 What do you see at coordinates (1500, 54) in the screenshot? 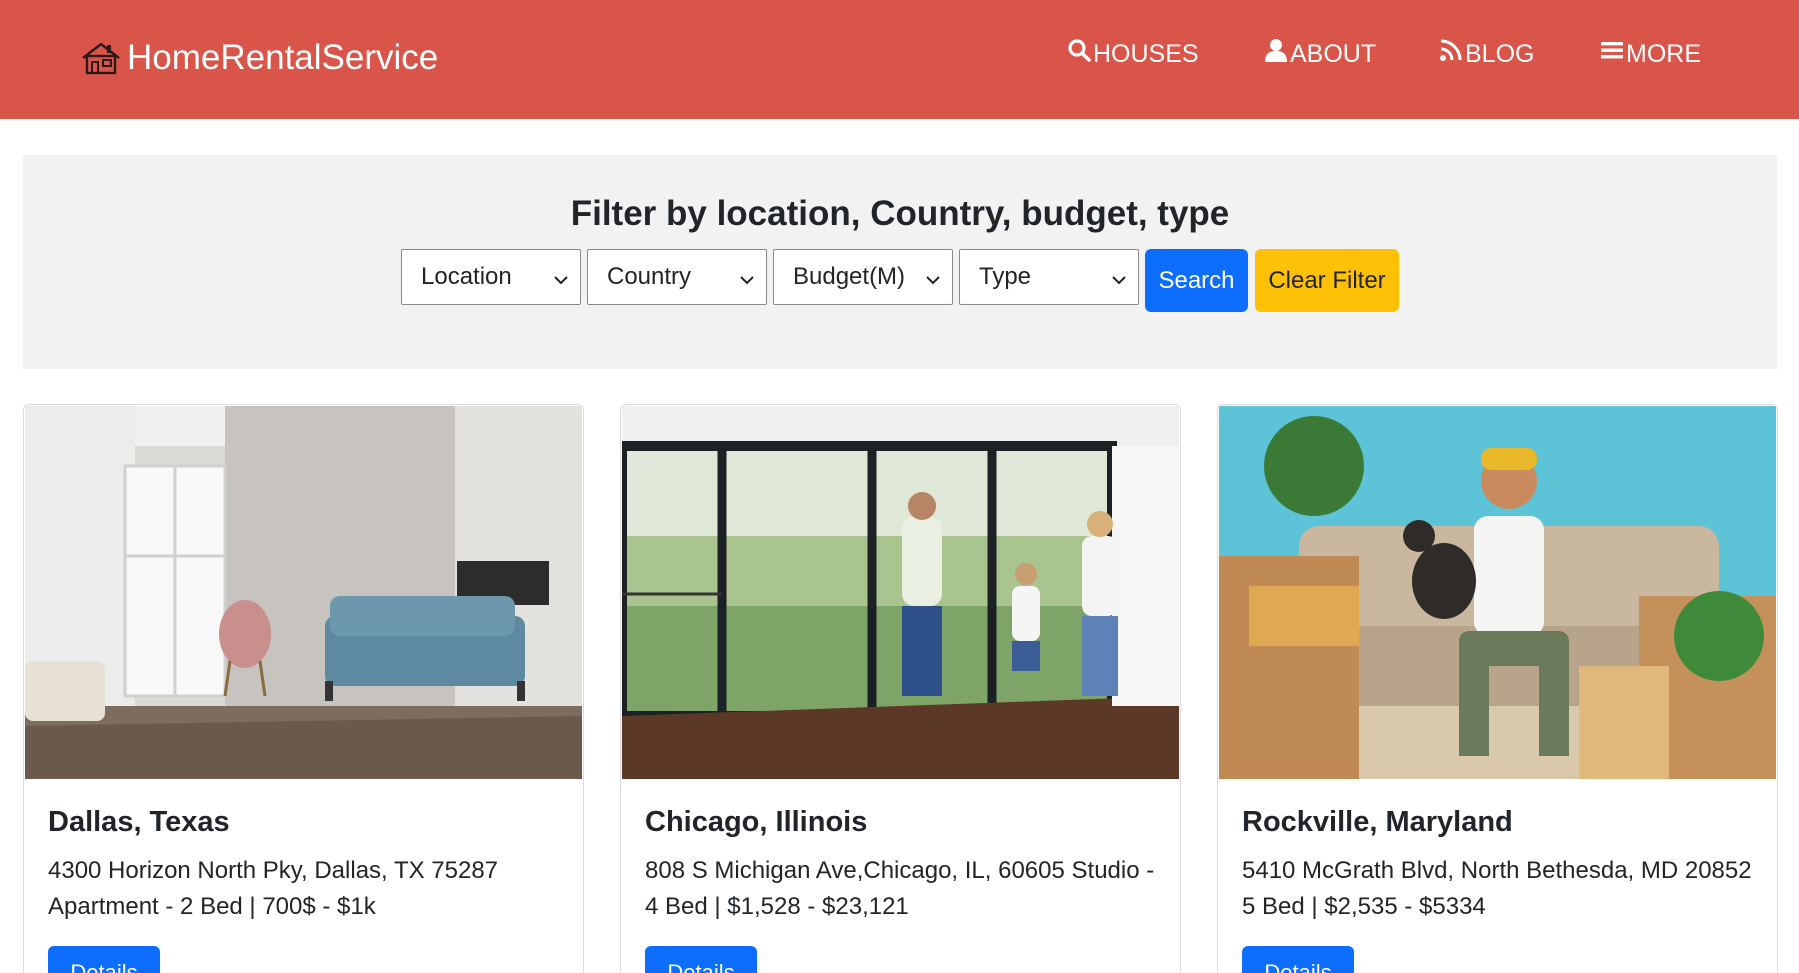
I see `nav-blog-label: BLOG` at bounding box center [1500, 54].